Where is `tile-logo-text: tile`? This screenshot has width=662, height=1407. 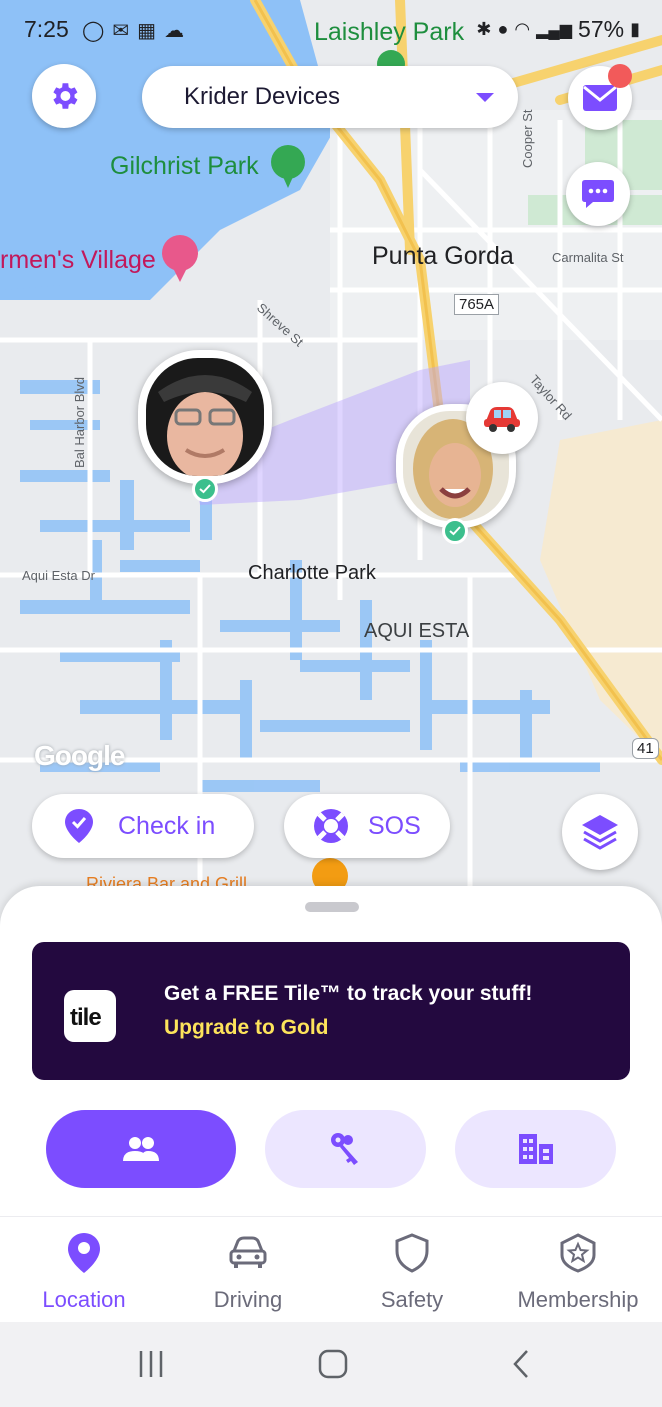
tile-logo-text: tile is located at coordinates (86, 1017).